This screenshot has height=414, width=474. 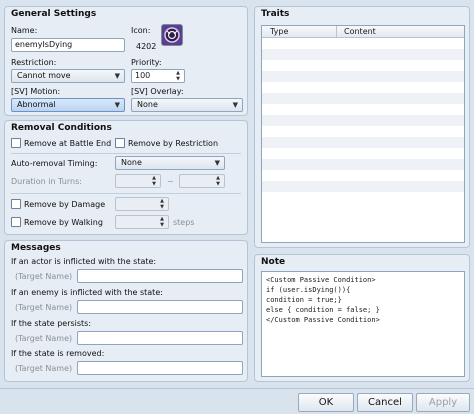 What do you see at coordinates (44, 75) in the screenshot?
I see `restriction-value: Cannot move` at bounding box center [44, 75].